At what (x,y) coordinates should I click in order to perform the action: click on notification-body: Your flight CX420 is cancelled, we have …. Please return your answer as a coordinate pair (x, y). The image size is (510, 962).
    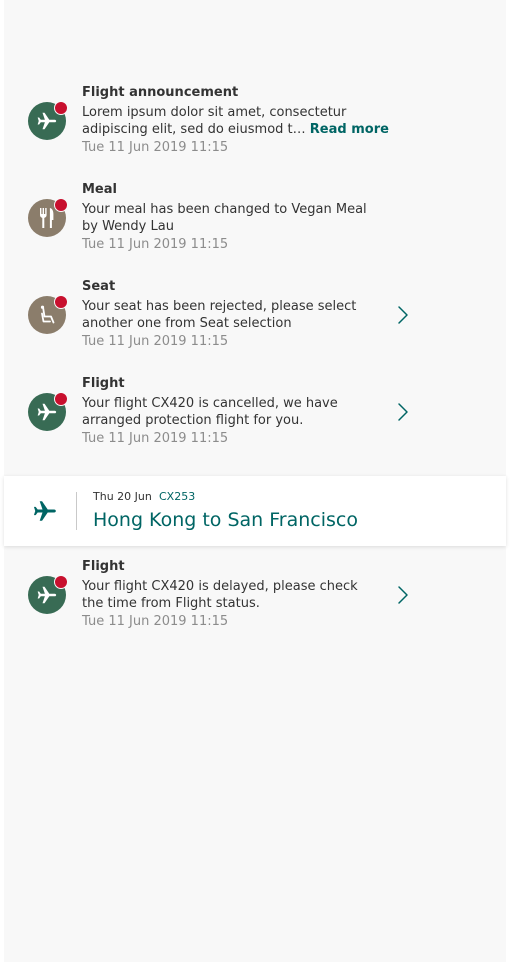
    Looking at the image, I should click on (210, 412).